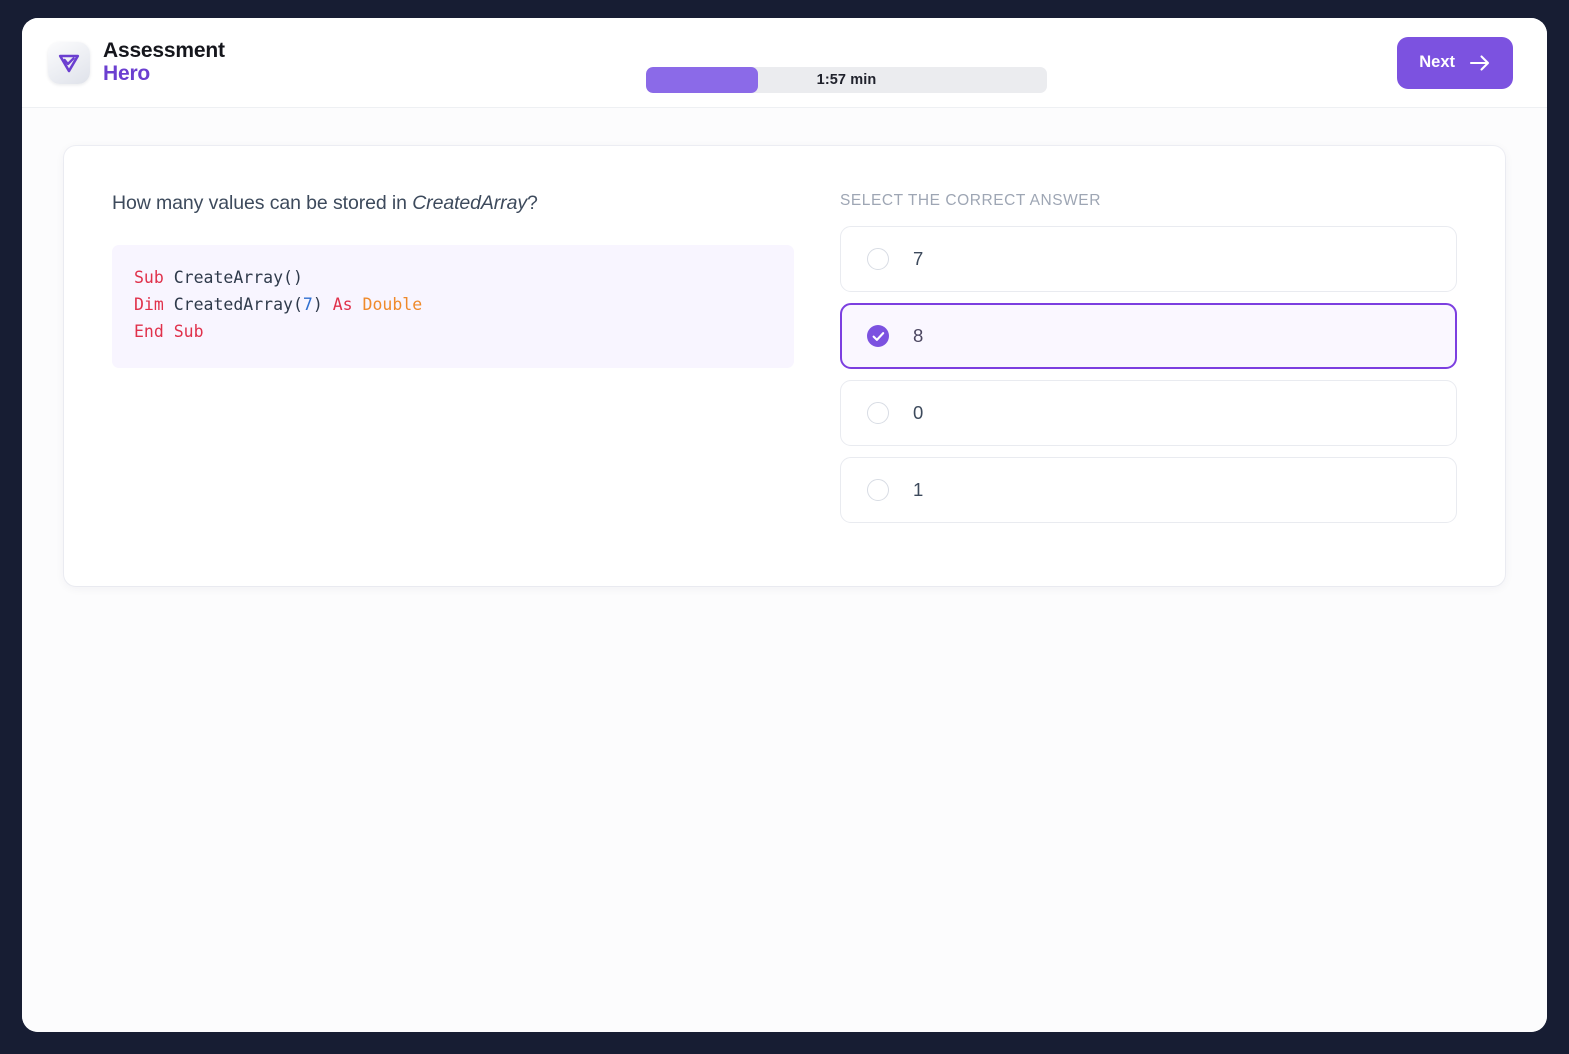 The width and height of the screenshot is (1569, 1054). I want to click on answer-option-label: 7, so click(918, 258).